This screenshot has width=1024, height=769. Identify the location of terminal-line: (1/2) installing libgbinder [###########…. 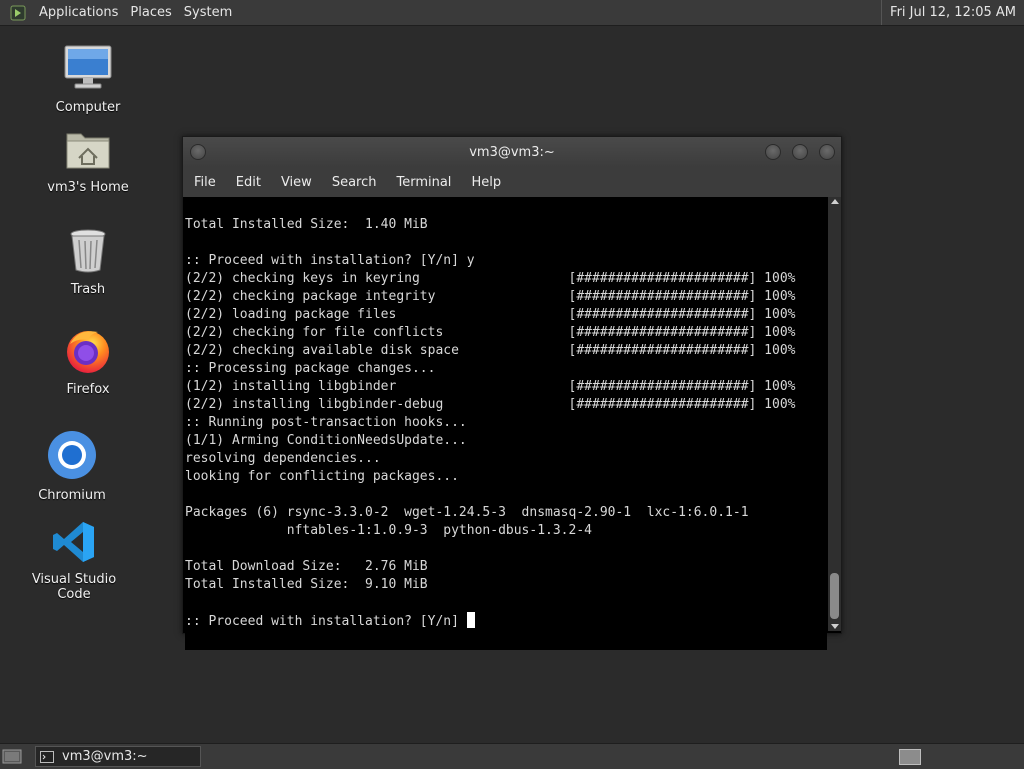
(490, 386).